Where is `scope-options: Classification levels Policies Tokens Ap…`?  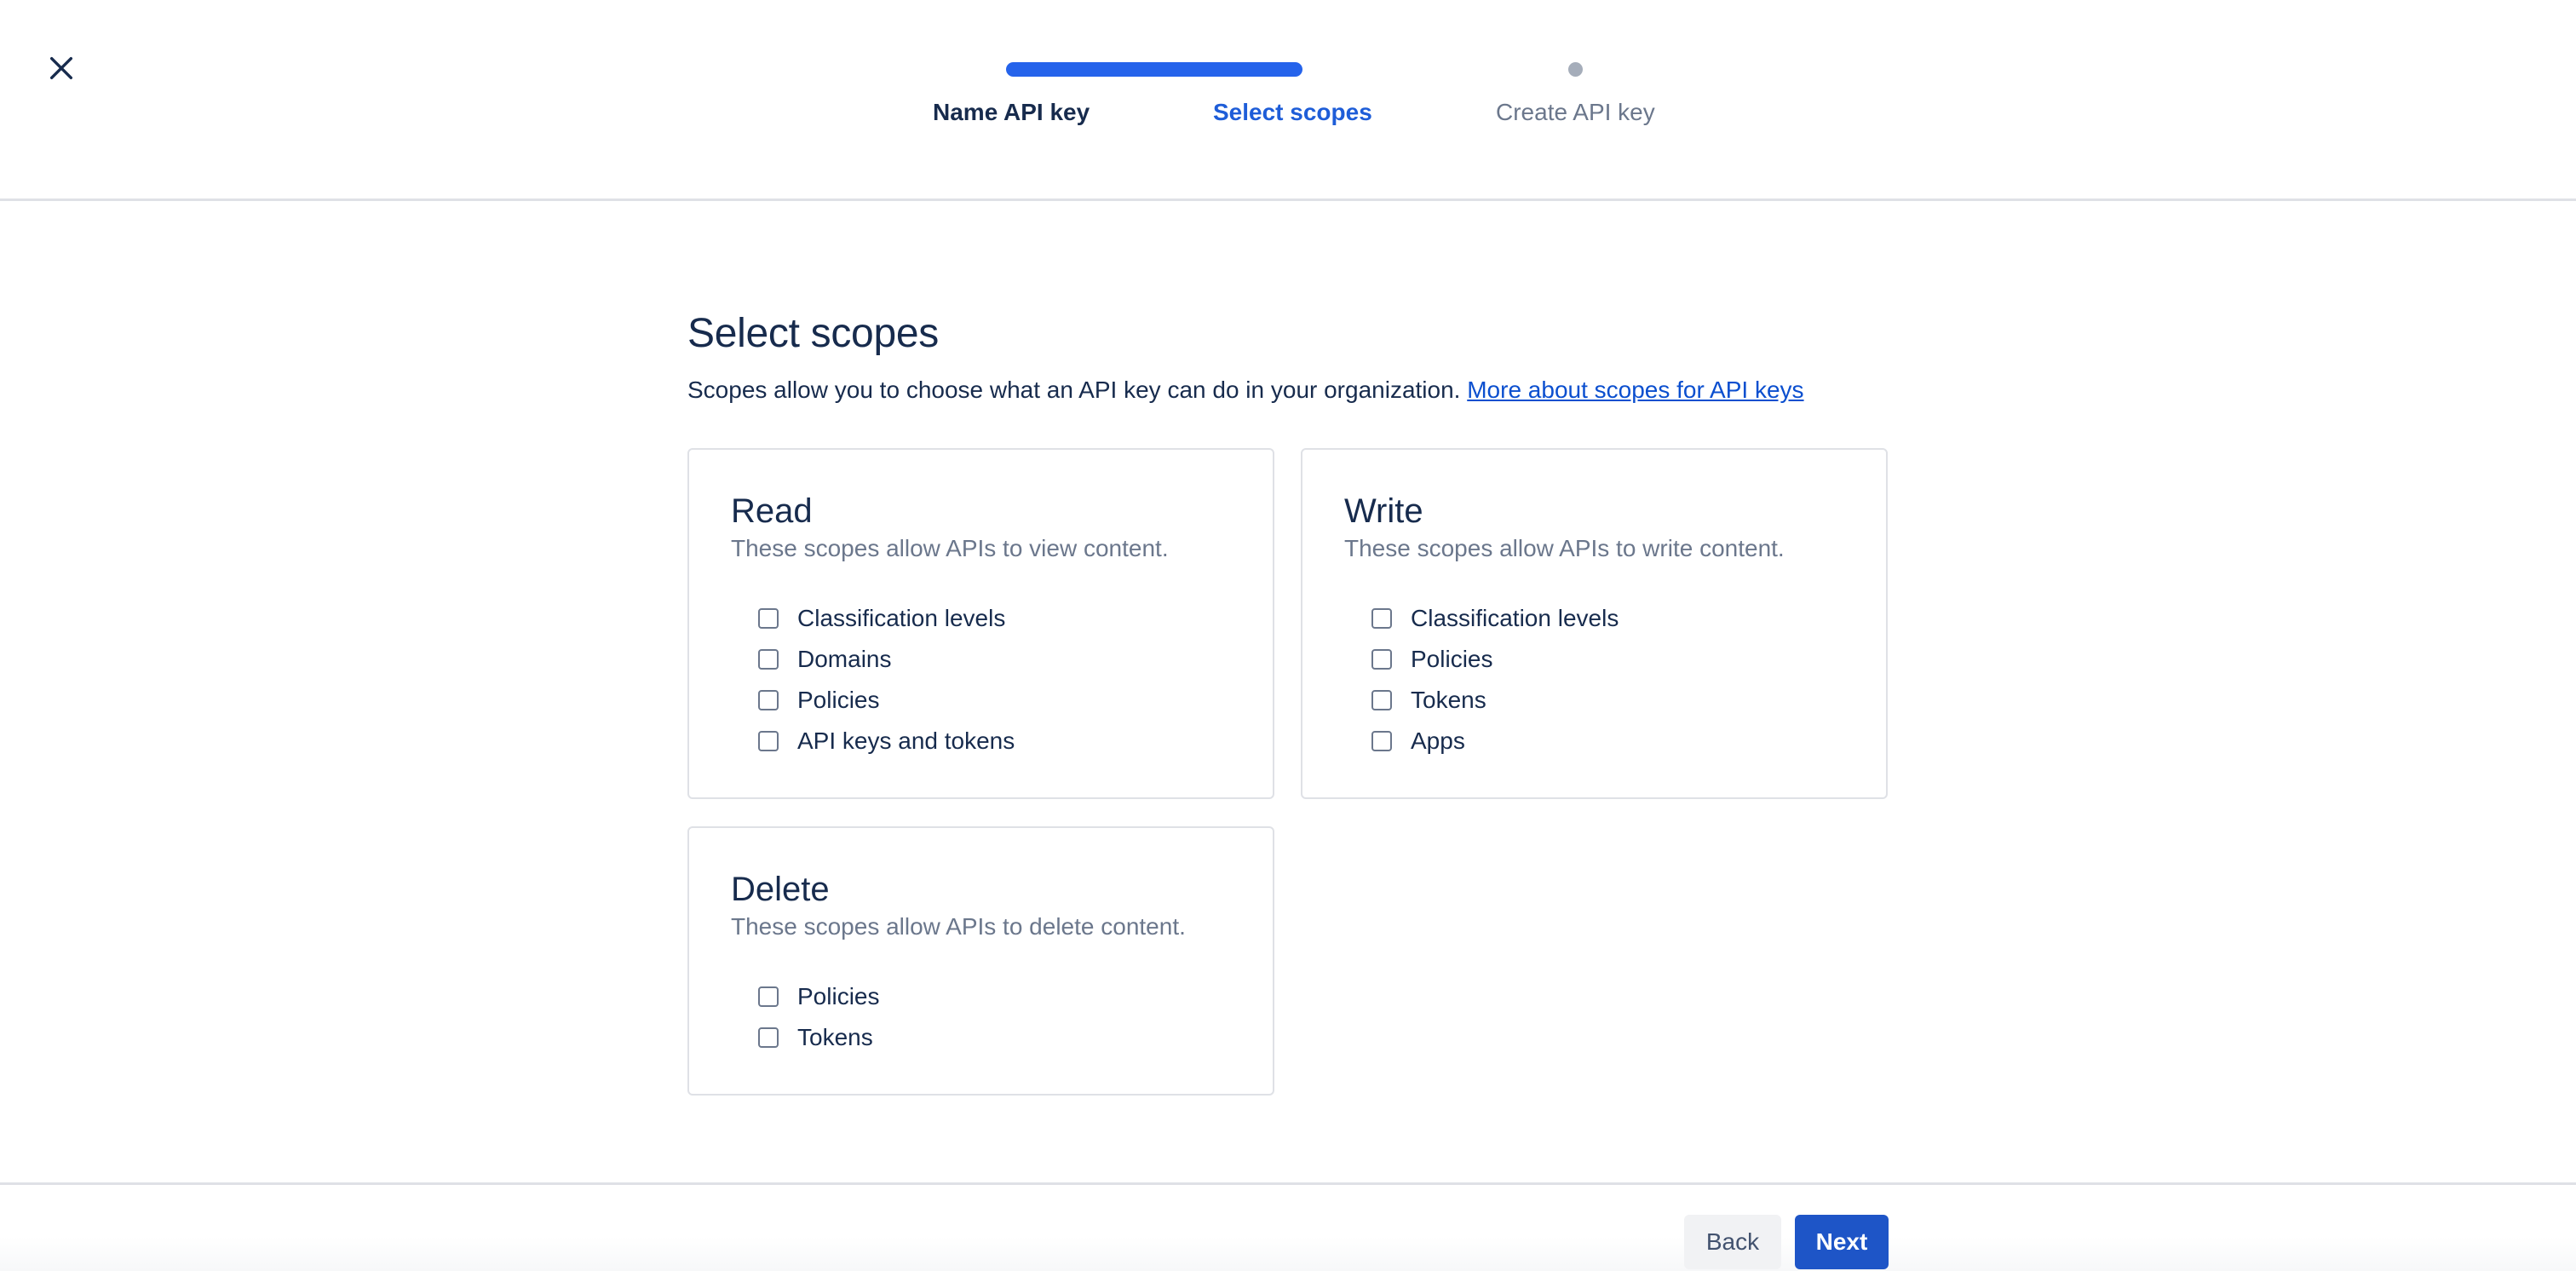 scope-options: Classification levels Policies Tokens Ap… is located at coordinates (1495, 680).